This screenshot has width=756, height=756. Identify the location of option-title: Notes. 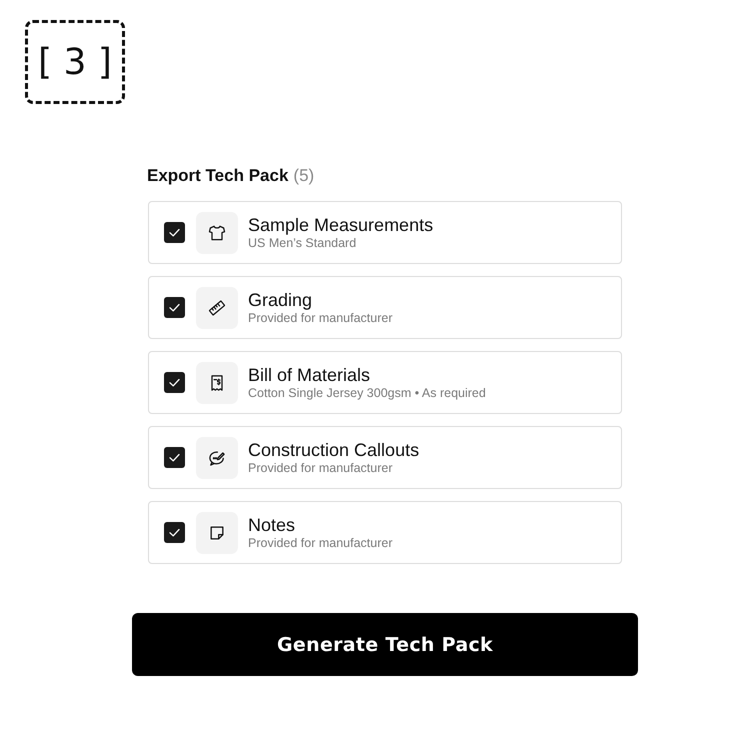
(272, 525).